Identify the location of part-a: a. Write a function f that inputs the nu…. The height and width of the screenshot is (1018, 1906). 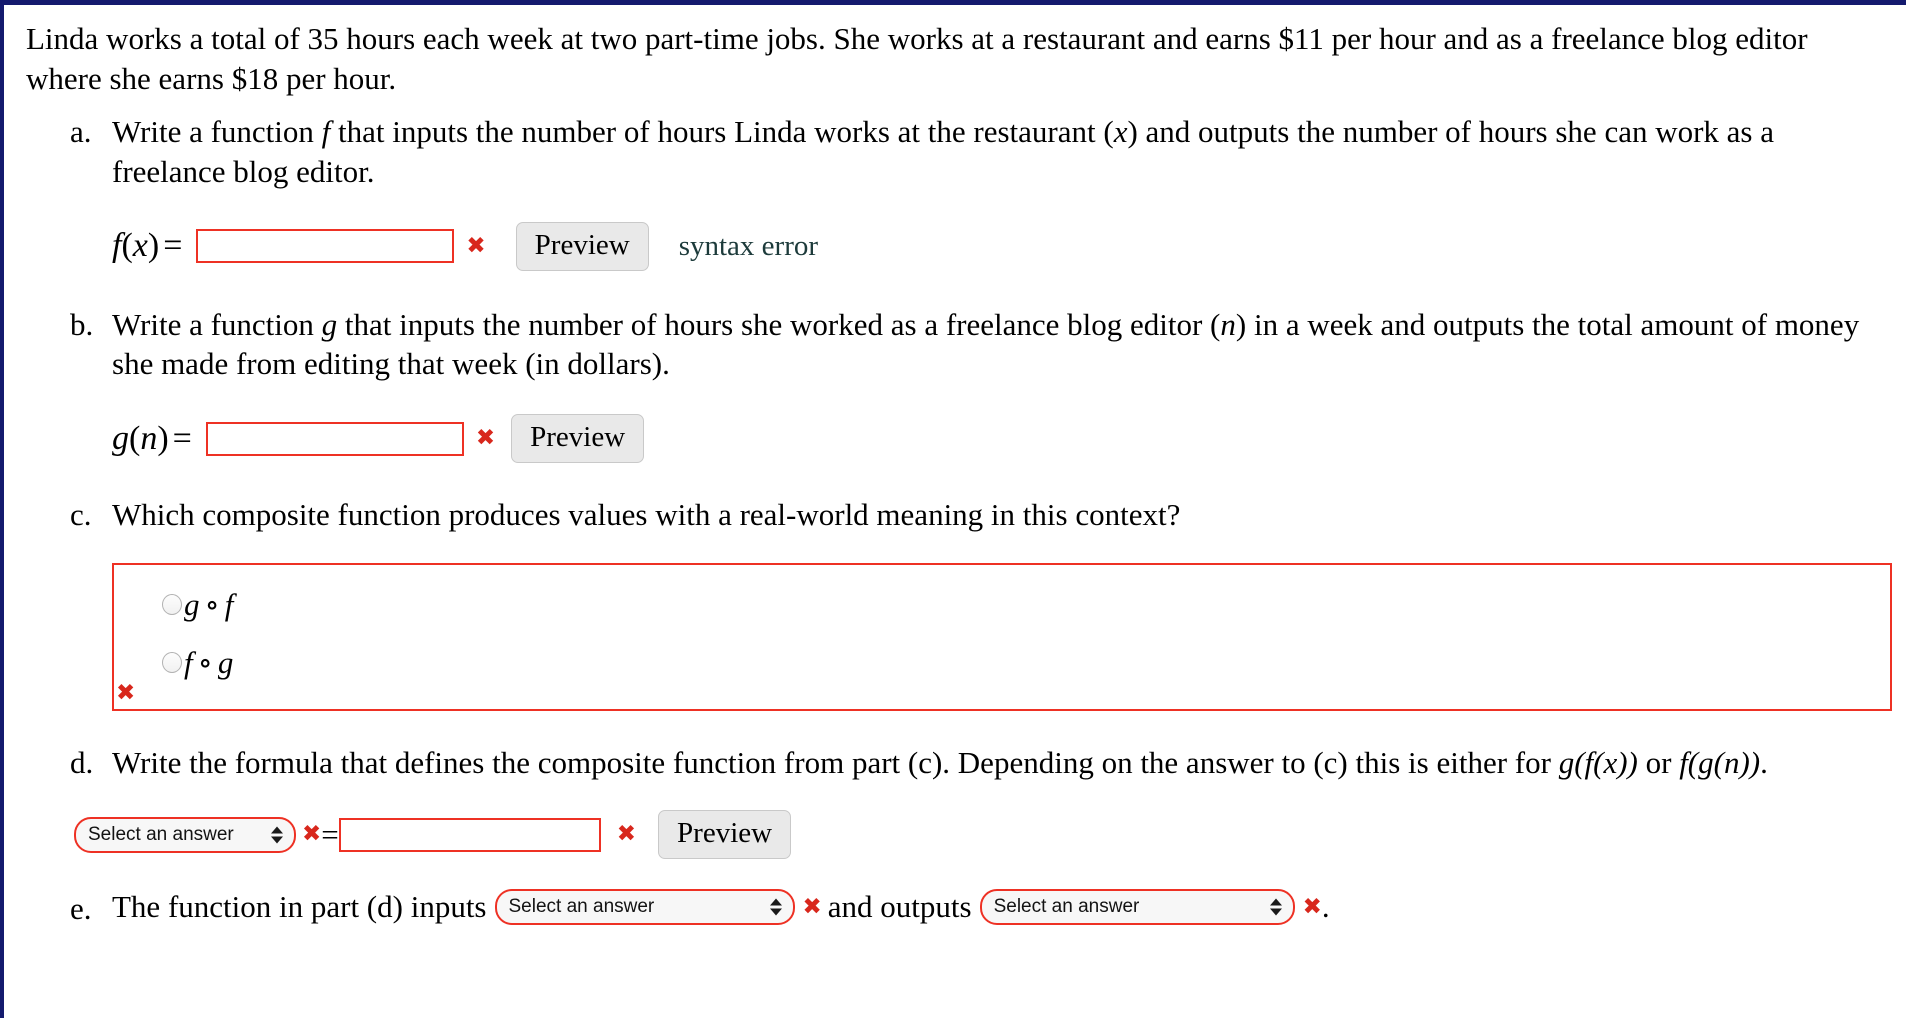
(979, 191).